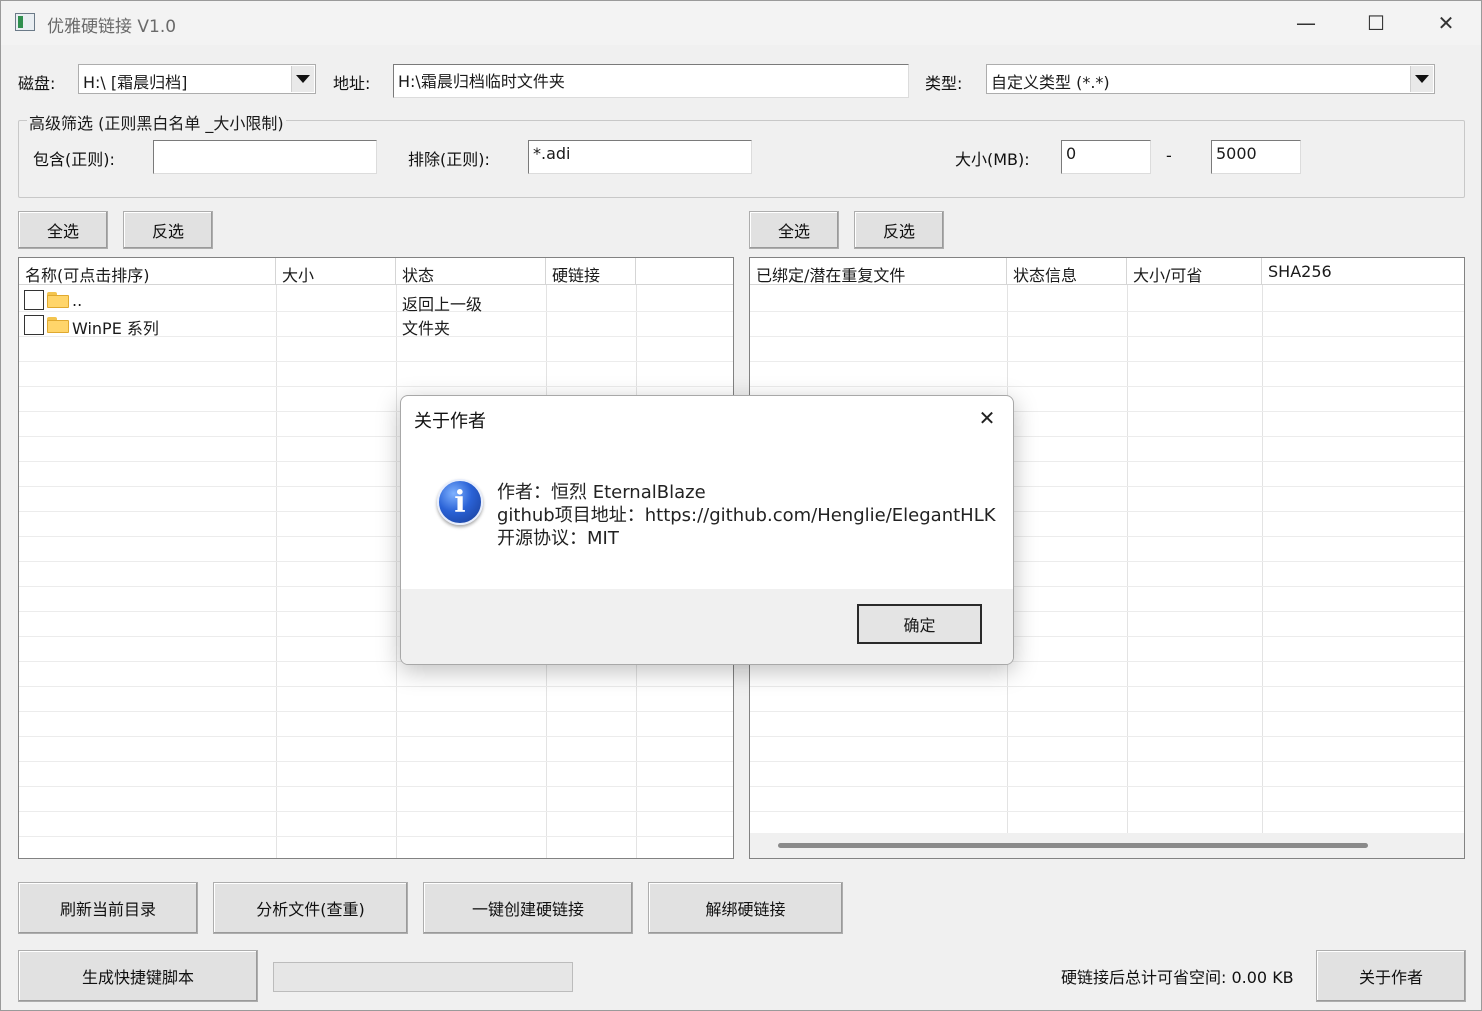 Image resolution: width=1482 pixels, height=1011 pixels. I want to click on size-max-input: 5000, so click(1256, 157).